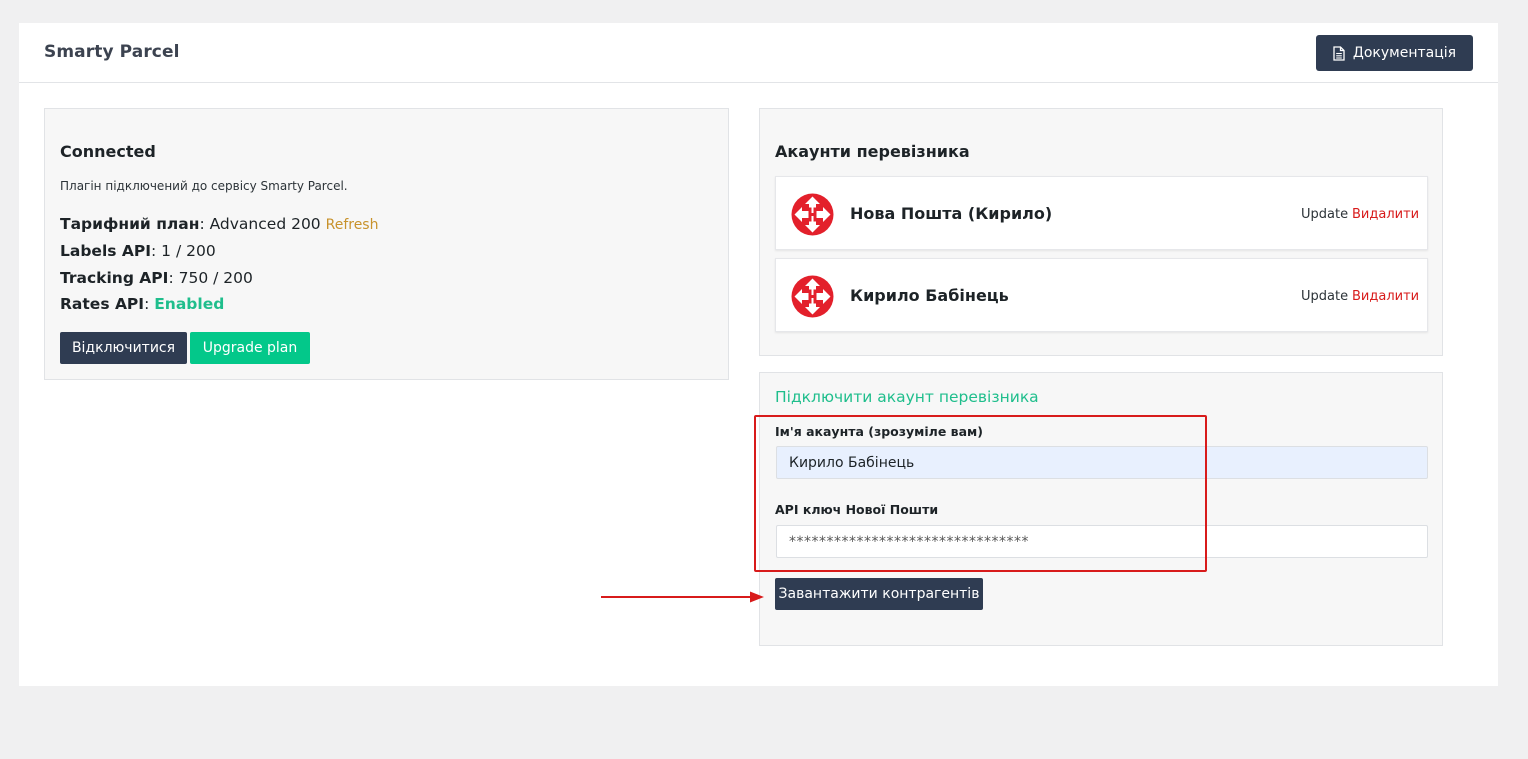 The image size is (1528, 759). I want to click on account-name: Нова Пошта (Кирило), so click(951, 213).